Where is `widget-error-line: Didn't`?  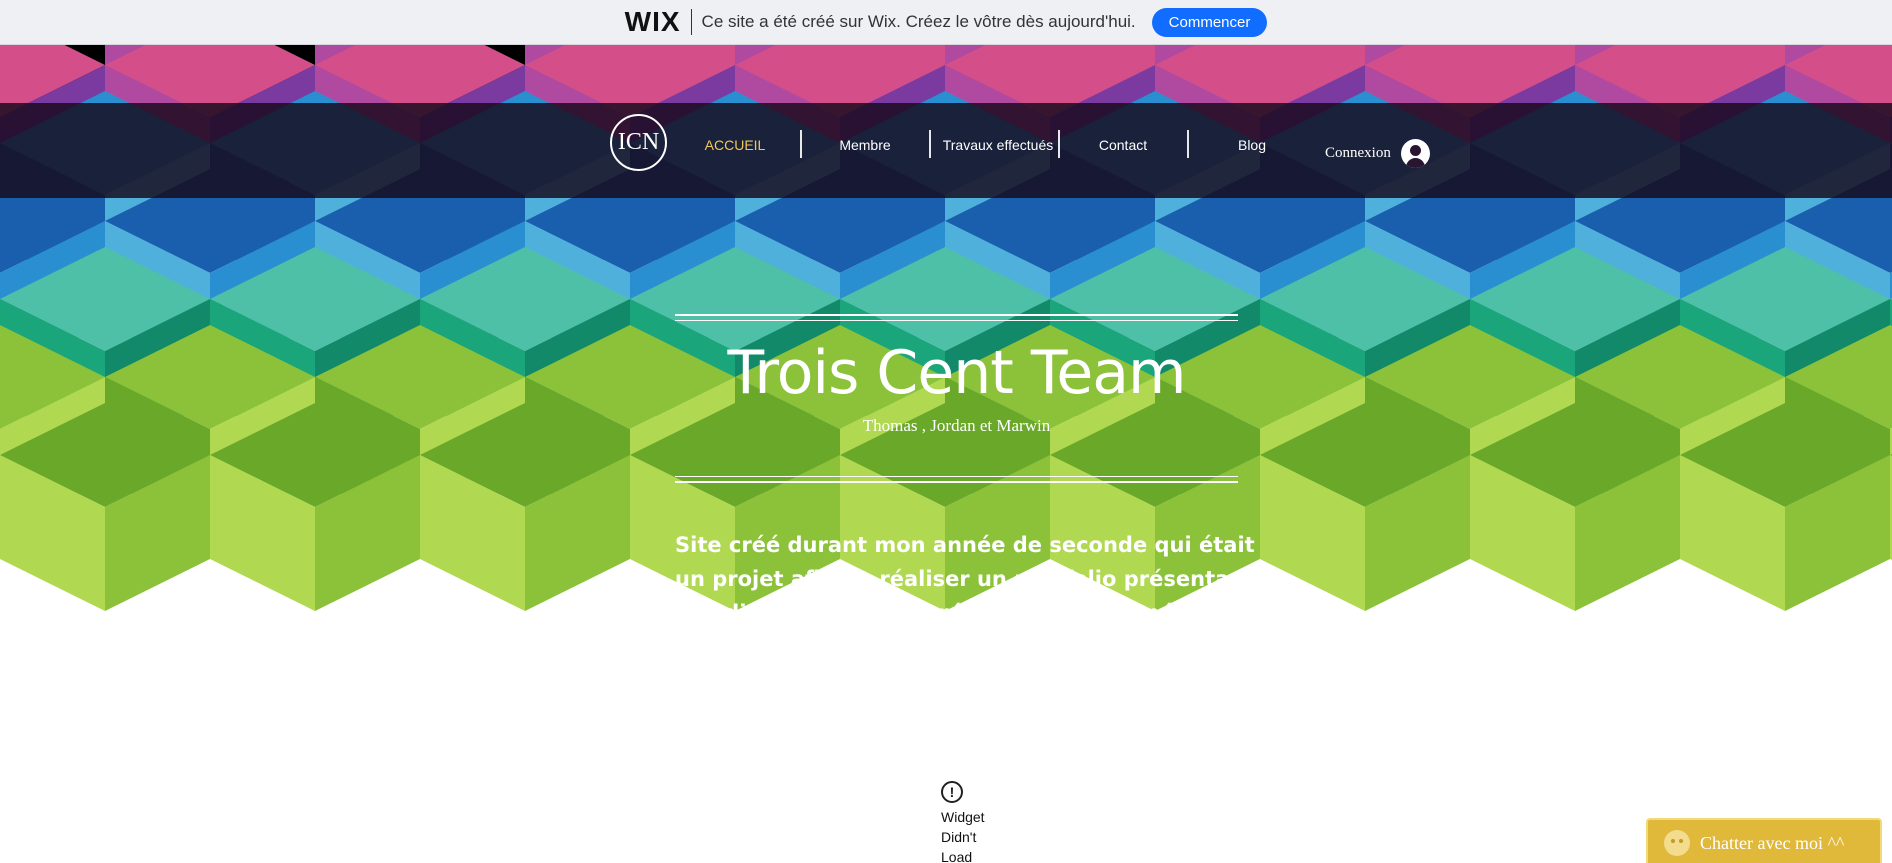 widget-error-line: Didn't is located at coordinates (959, 837).